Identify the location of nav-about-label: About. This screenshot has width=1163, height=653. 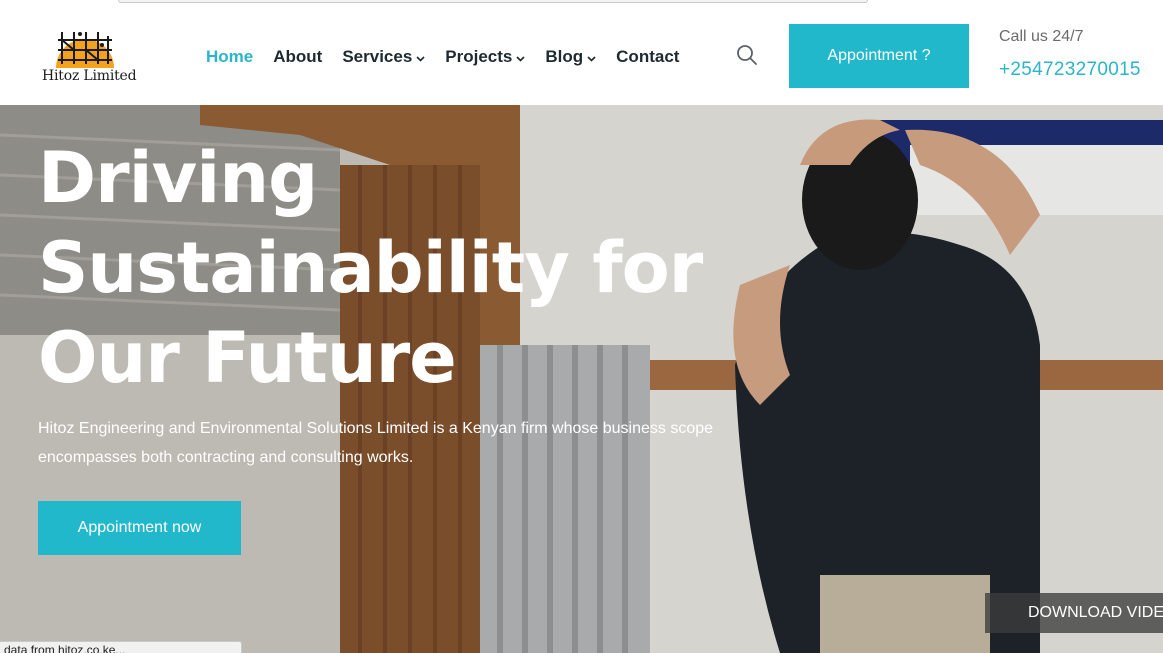
(298, 56).